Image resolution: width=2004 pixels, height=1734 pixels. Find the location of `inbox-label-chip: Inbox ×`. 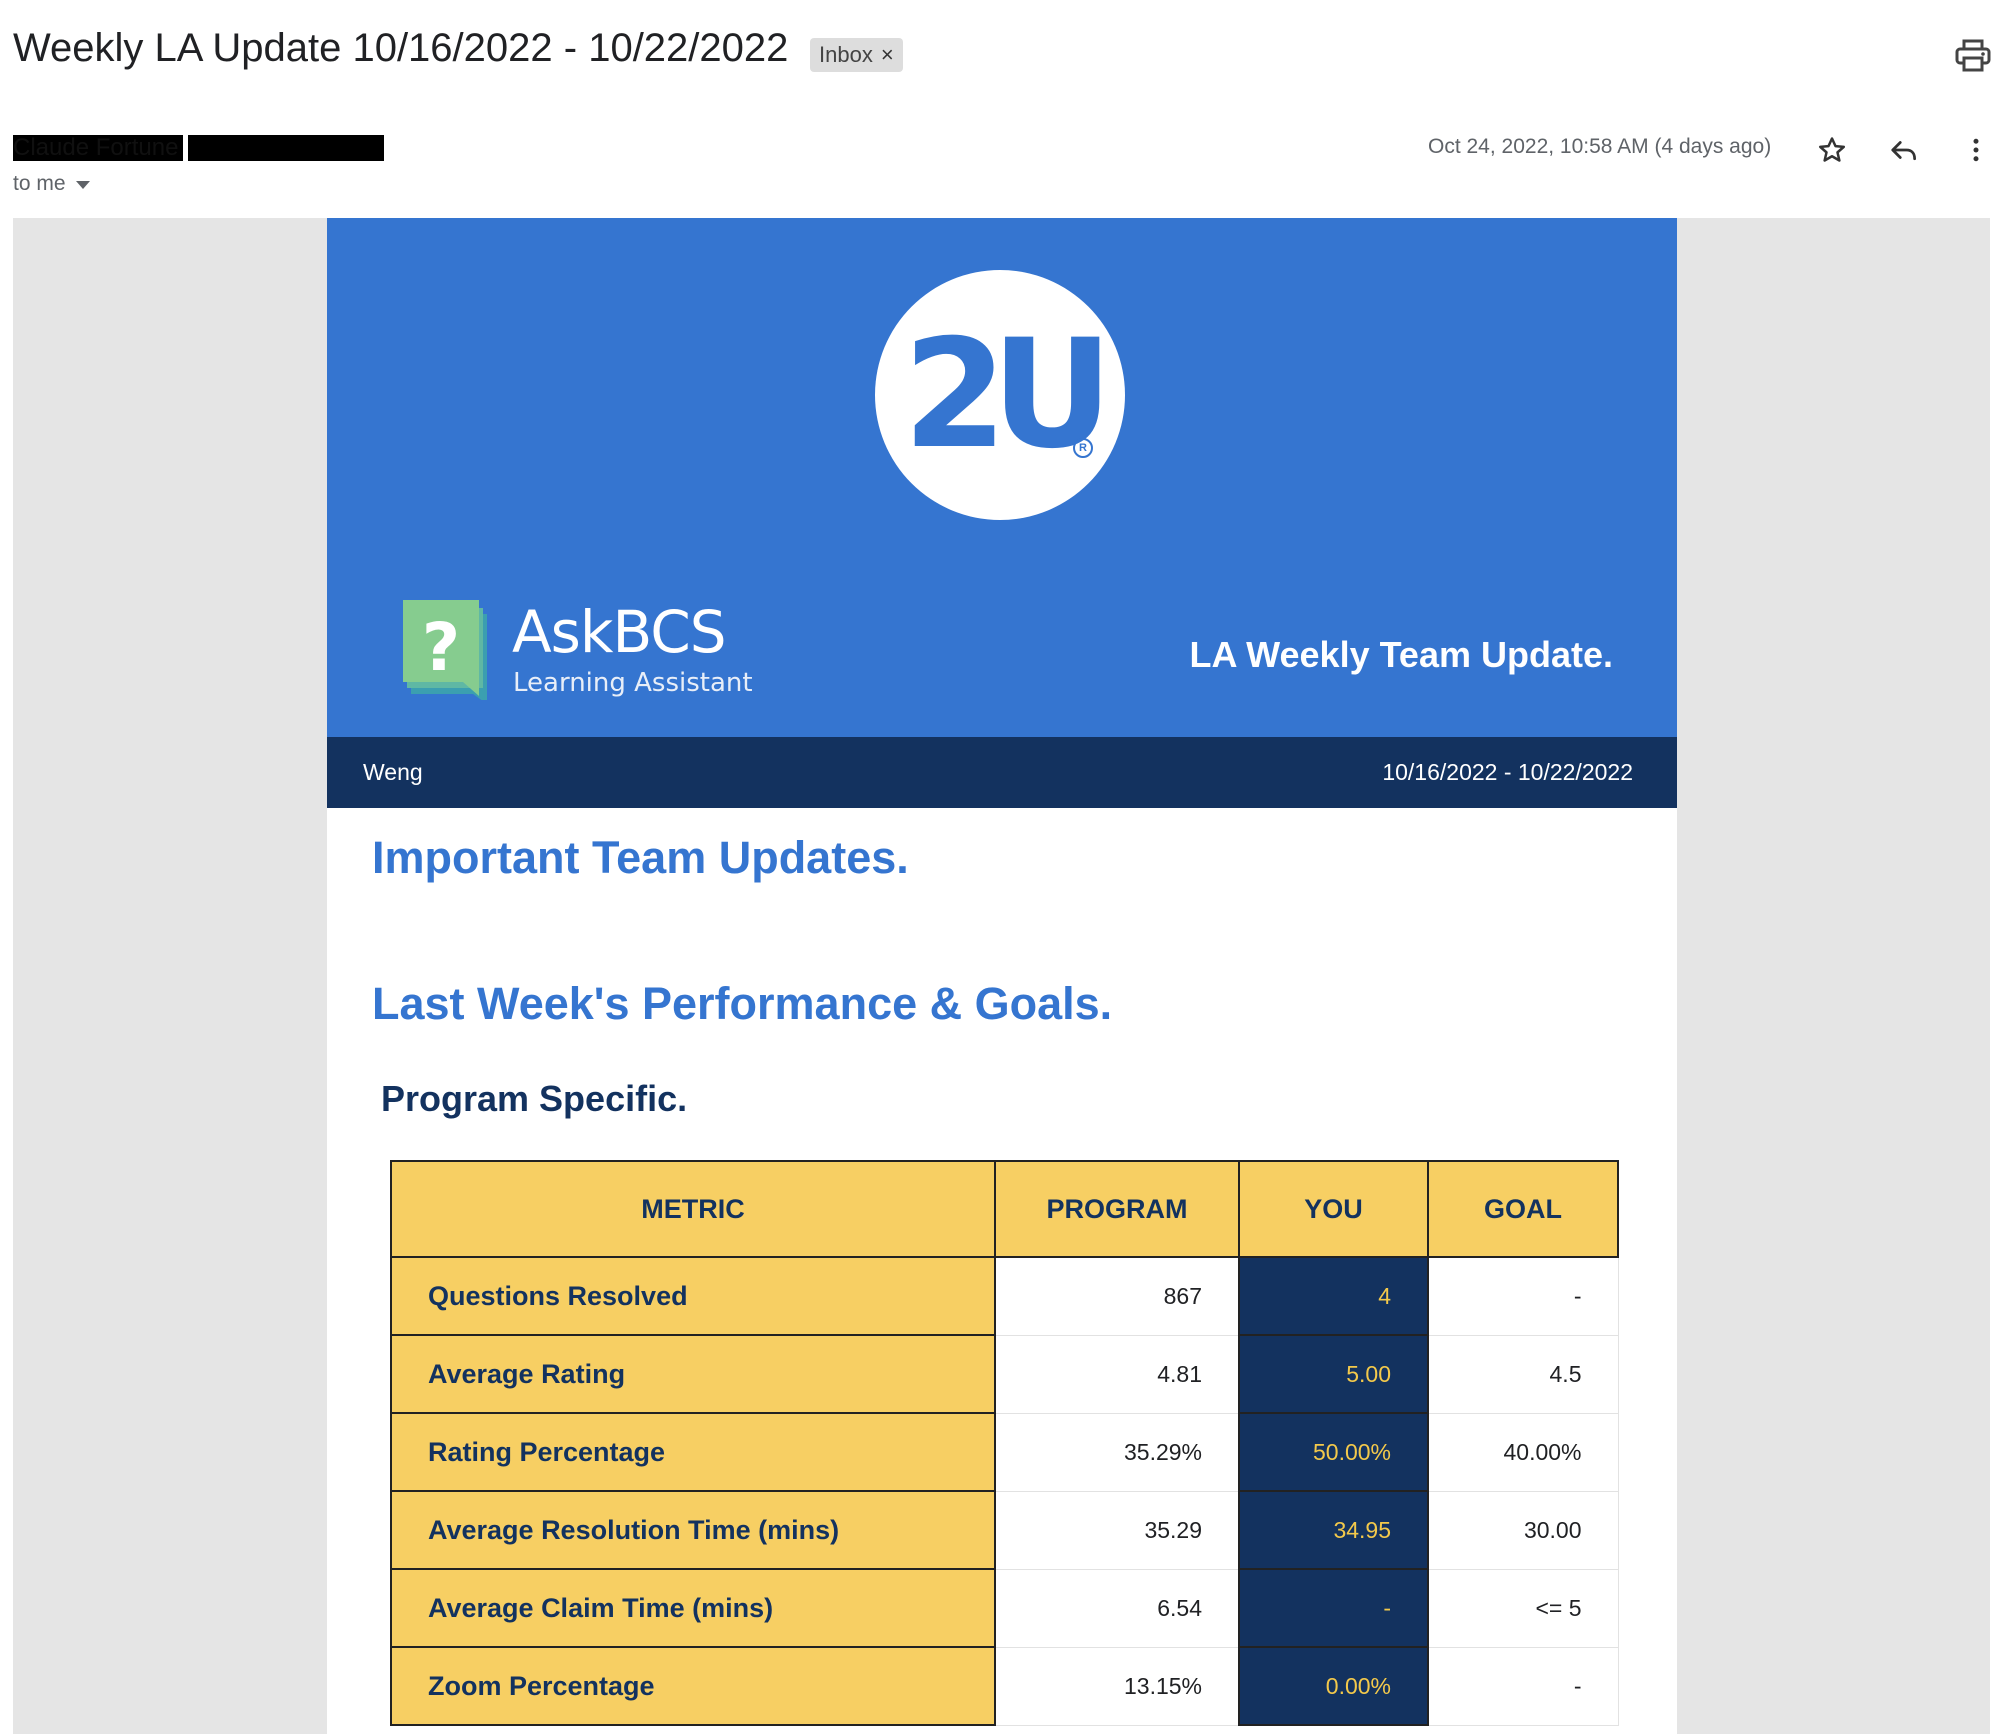

inbox-label-chip: Inbox × is located at coordinates (856, 55).